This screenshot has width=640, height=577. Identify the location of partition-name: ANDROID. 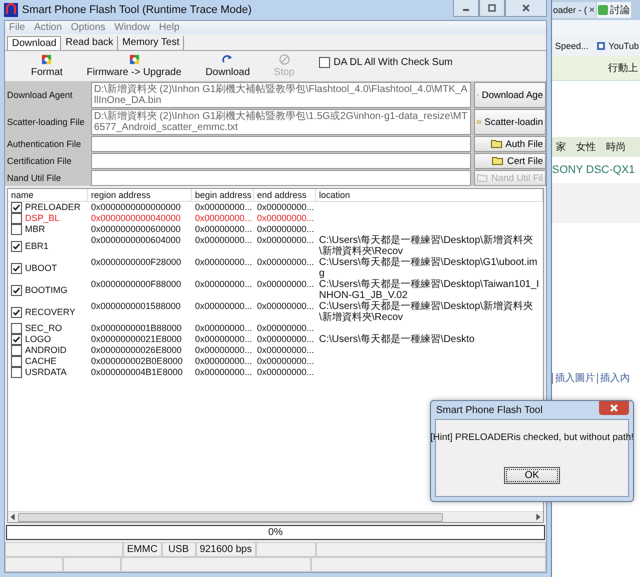
(46, 350).